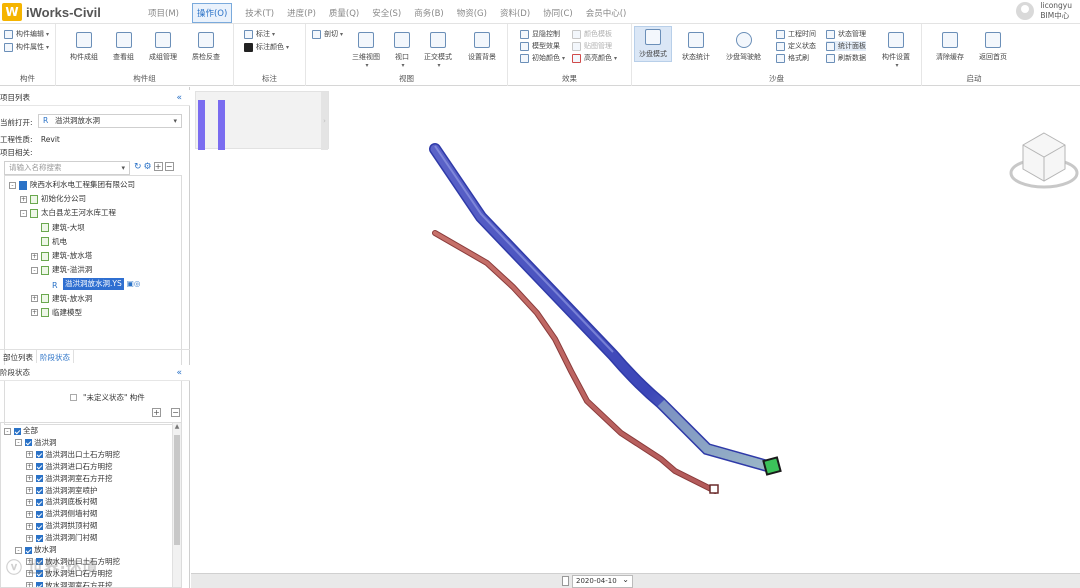 This screenshot has height=588, width=1080. What do you see at coordinates (62, 514) in the screenshot?
I see `stage-tree-node: + 溢洪洞侧墙衬砌` at bounding box center [62, 514].